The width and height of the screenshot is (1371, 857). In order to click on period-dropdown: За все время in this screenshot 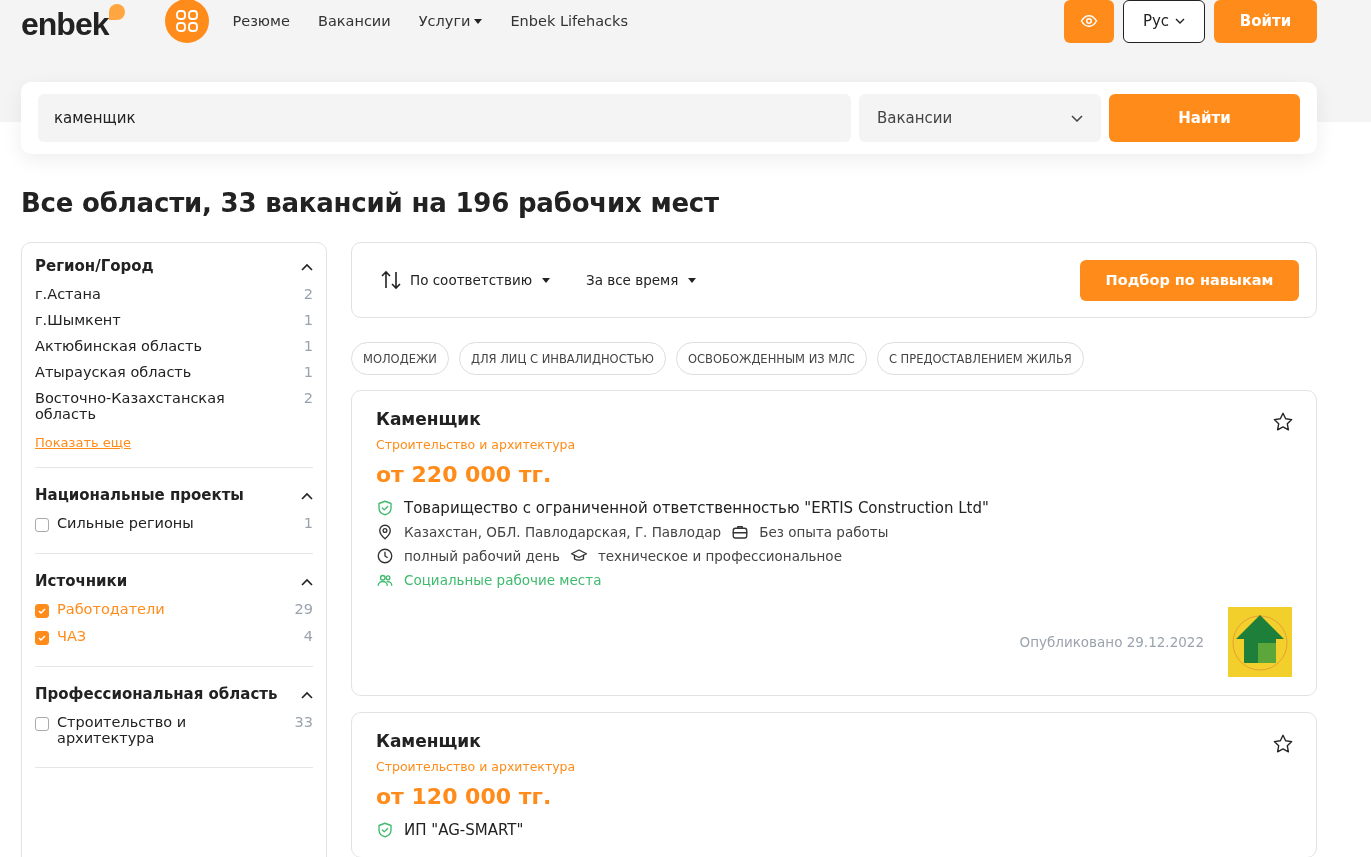, I will do `click(641, 280)`.